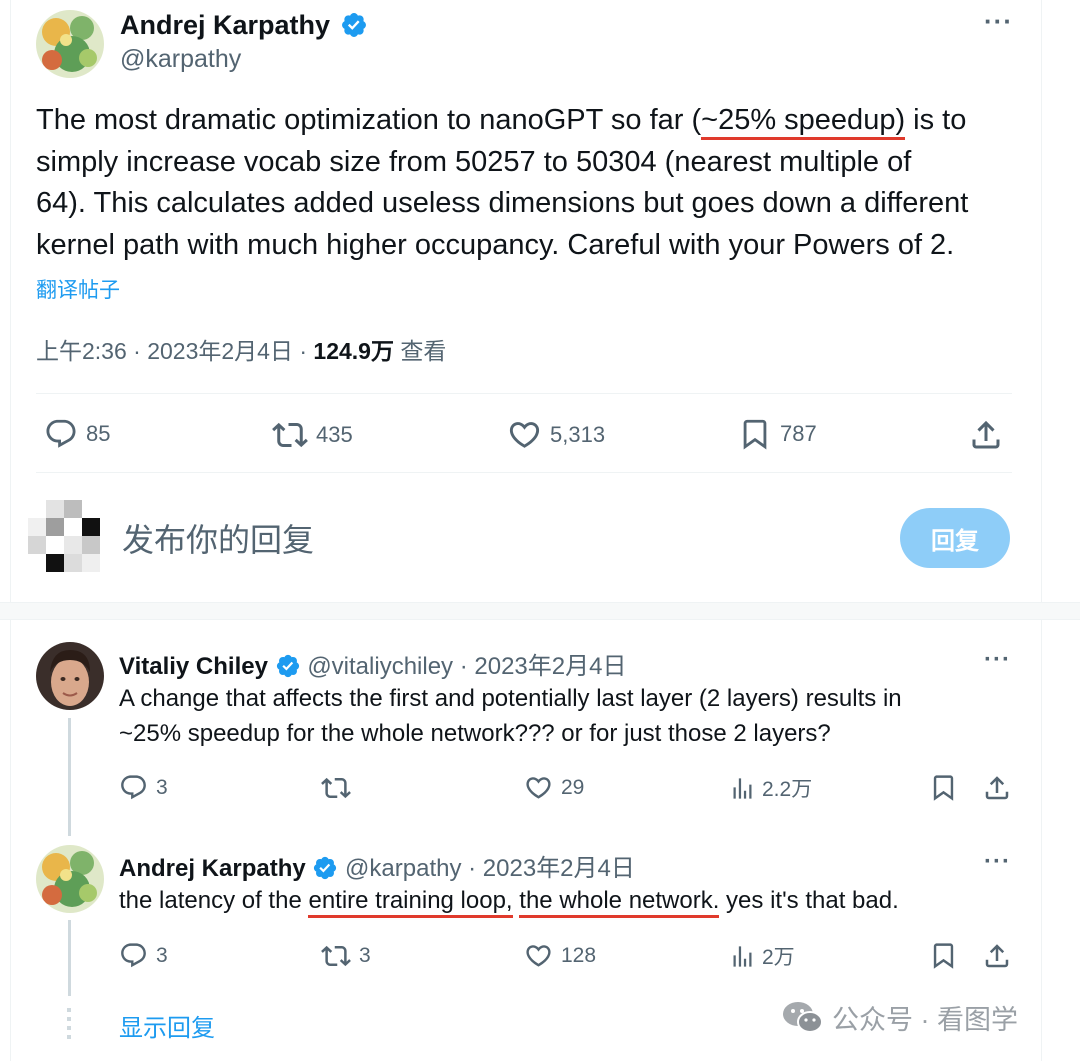  I want to click on like-button: 5,313, so click(556, 434).